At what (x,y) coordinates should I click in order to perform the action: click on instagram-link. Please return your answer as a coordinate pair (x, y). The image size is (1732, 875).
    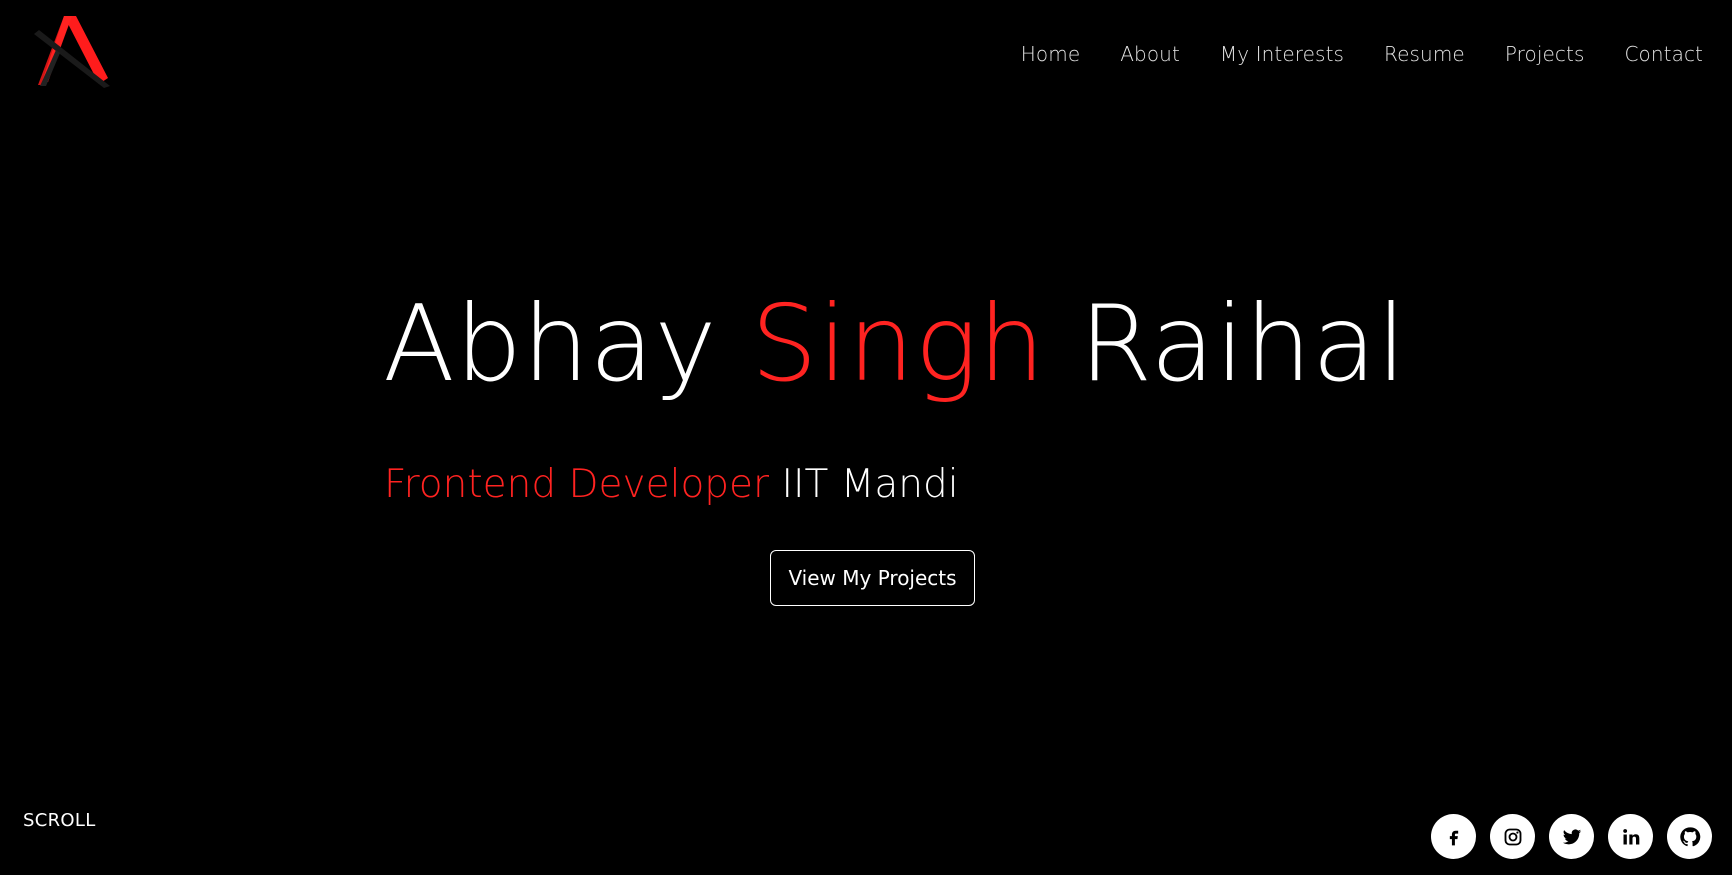
    Looking at the image, I should click on (1512, 836).